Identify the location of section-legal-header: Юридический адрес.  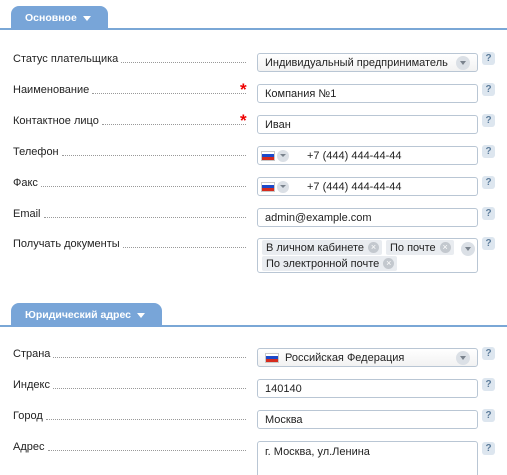
(253, 315).